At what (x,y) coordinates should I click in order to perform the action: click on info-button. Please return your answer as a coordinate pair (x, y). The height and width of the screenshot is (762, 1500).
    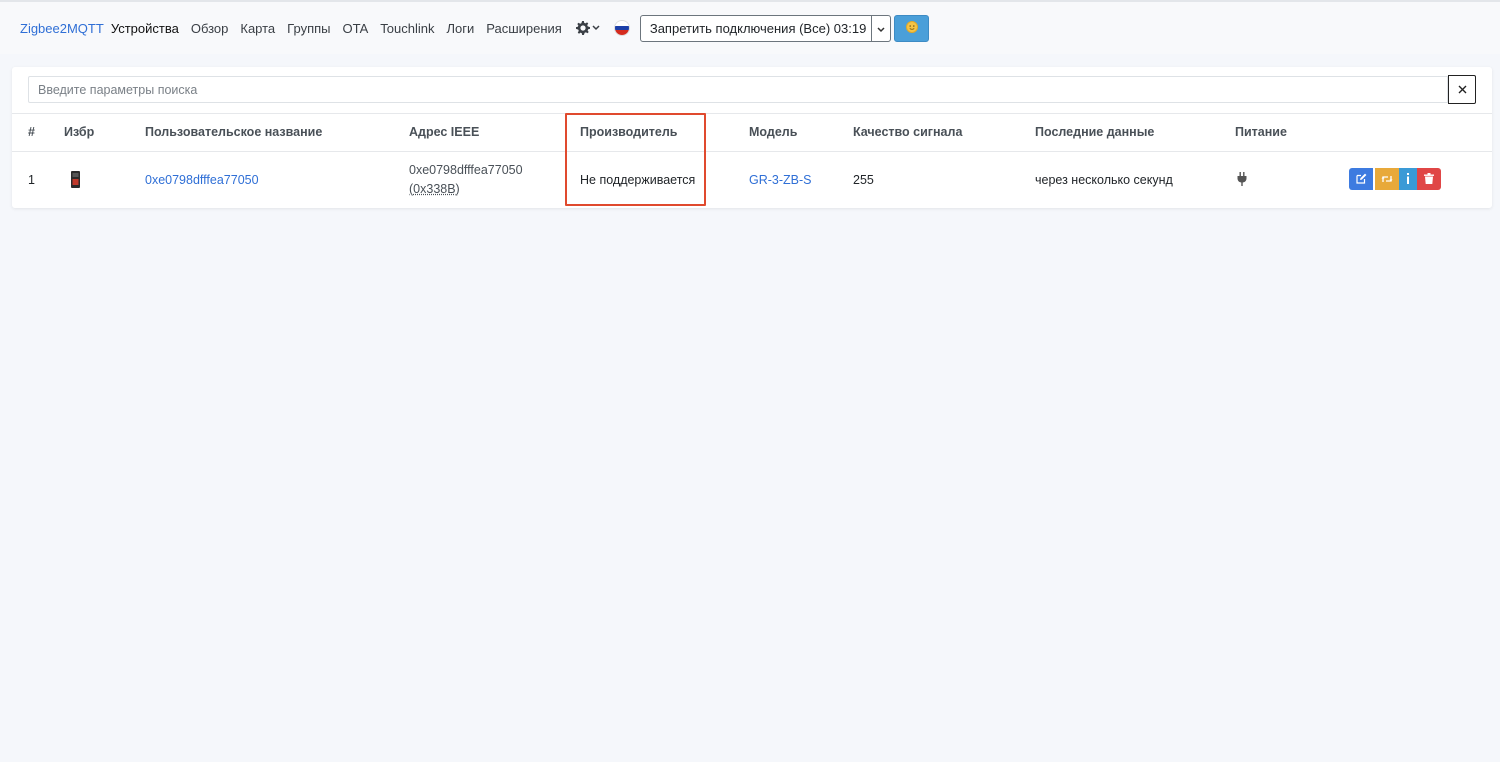
    Looking at the image, I should click on (1408, 179).